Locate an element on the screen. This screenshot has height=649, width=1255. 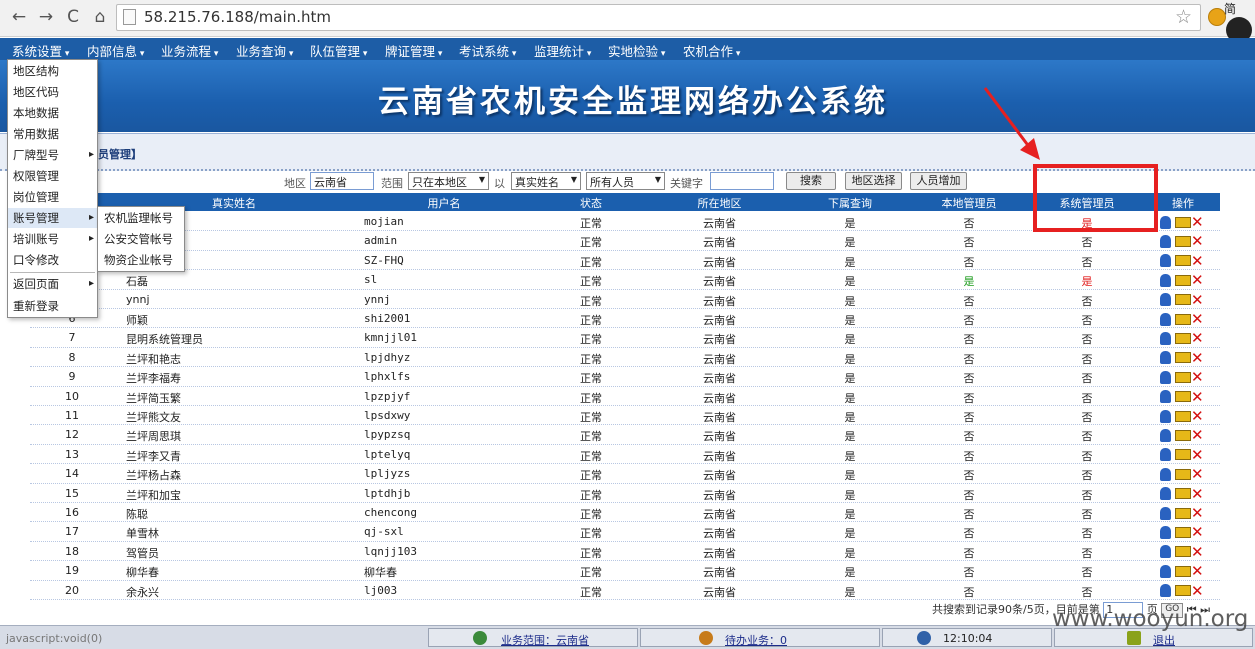
watermark: www.wooyun.org is located at coordinates (1150, 619).